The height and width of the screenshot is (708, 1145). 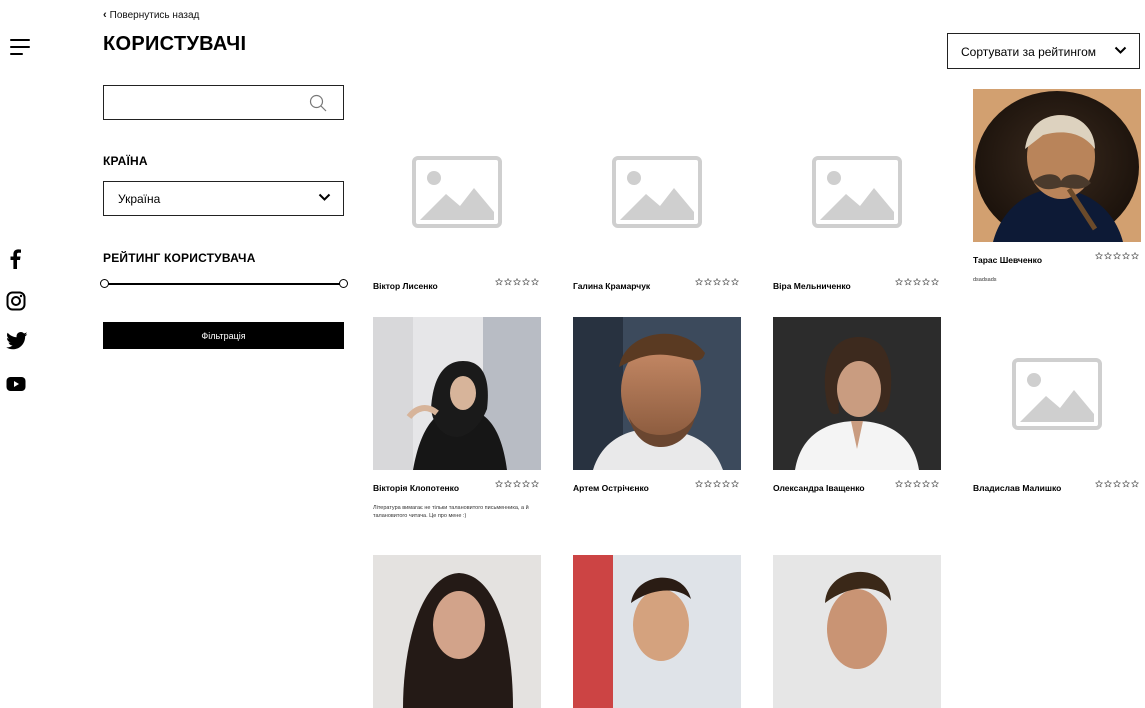 What do you see at coordinates (1007, 260) in the screenshot?
I see `user-name: Тарас Шевченко` at bounding box center [1007, 260].